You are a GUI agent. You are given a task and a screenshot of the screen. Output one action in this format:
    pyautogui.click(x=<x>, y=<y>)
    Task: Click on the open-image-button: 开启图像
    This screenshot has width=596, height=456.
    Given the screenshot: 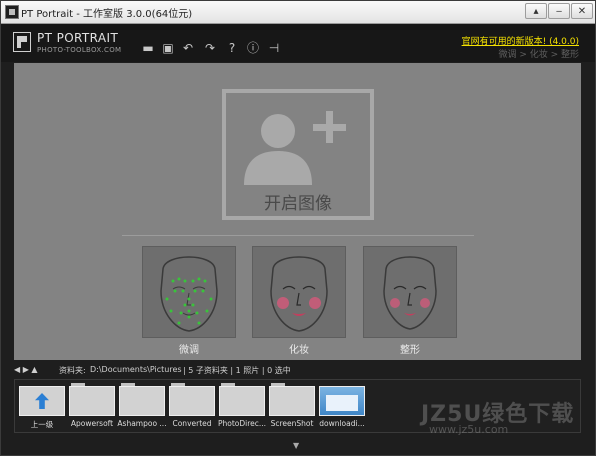 What is the action you would take?
    pyautogui.click(x=298, y=154)
    